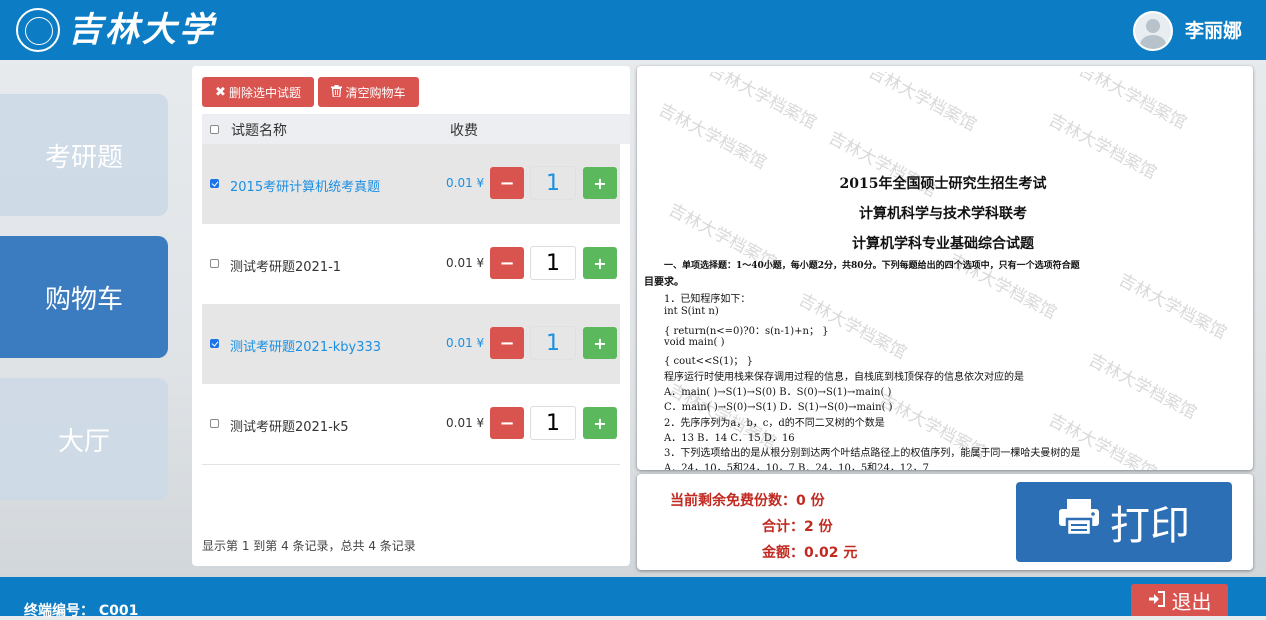  What do you see at coordinates (707, 299) in the screenshot?
I see `document-text-line: 1．已知程序如下：` at bounding box center [707, 299].